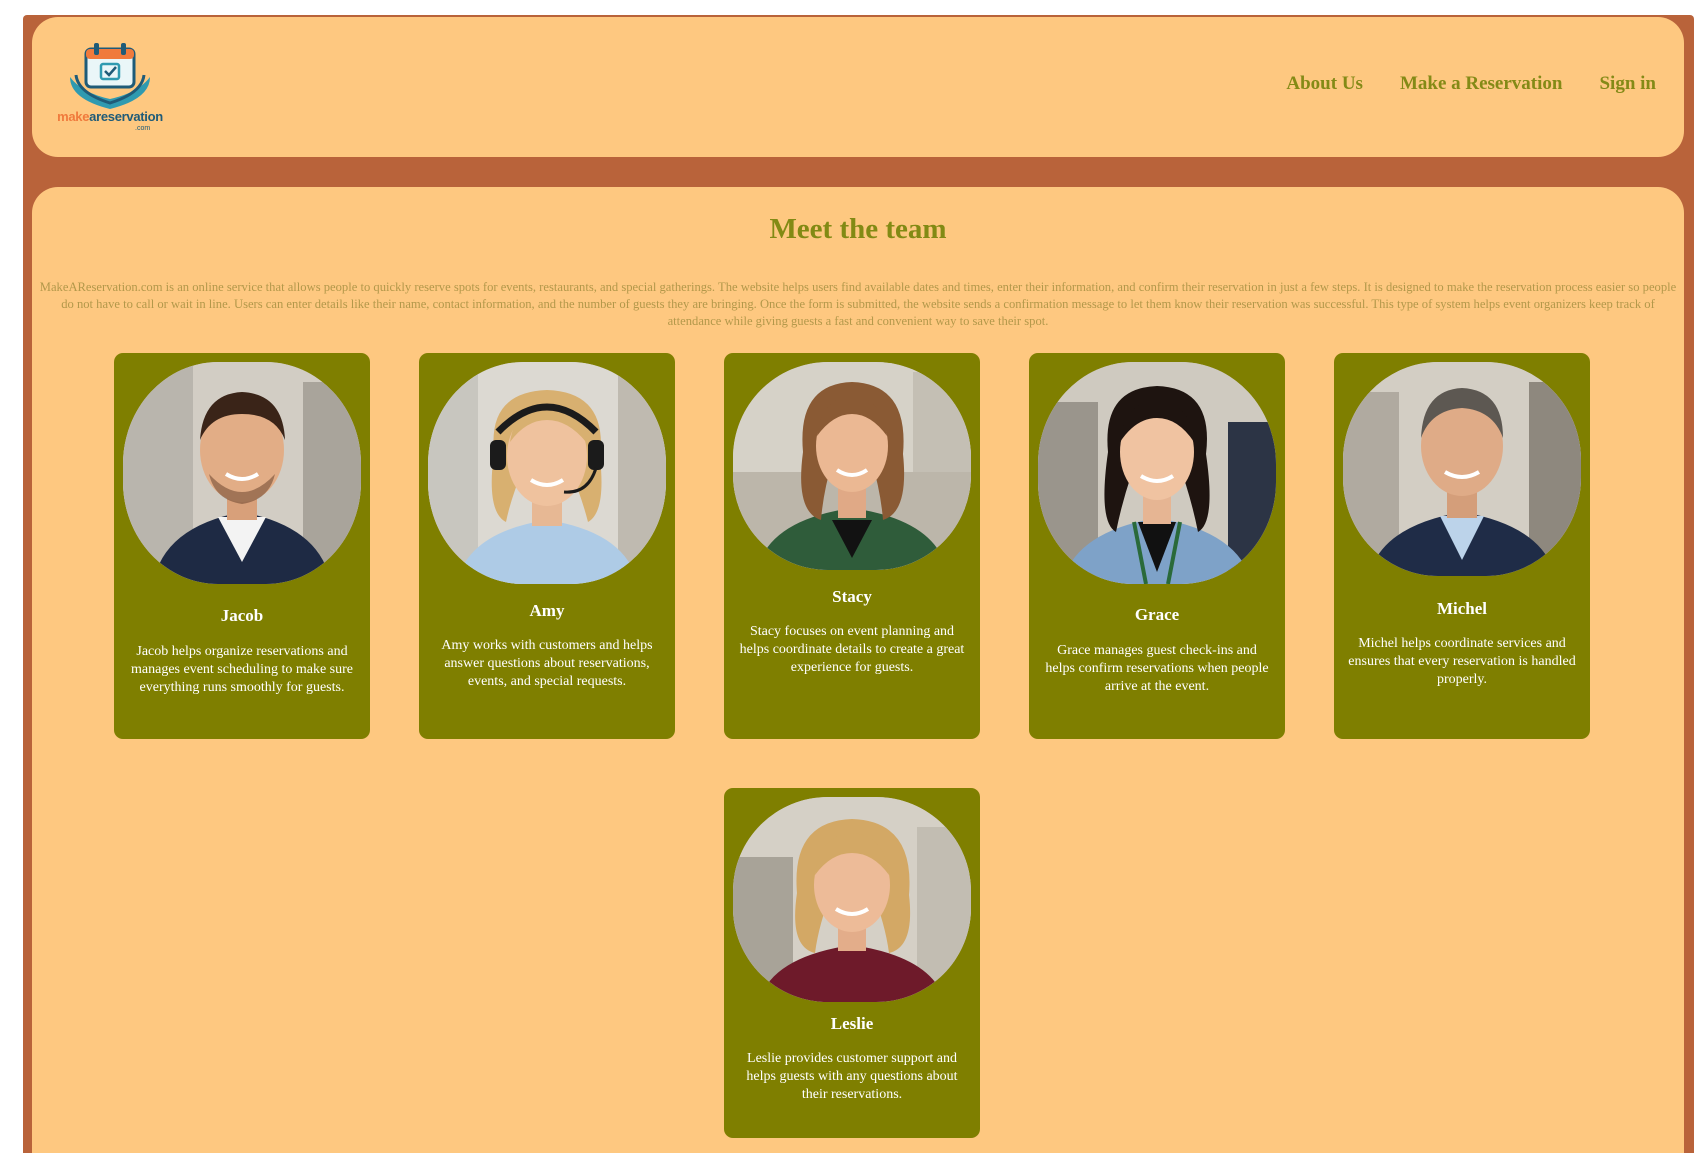 The image size is (1694, 1153). I want to click on card-name: Amy, so click(547, 610).